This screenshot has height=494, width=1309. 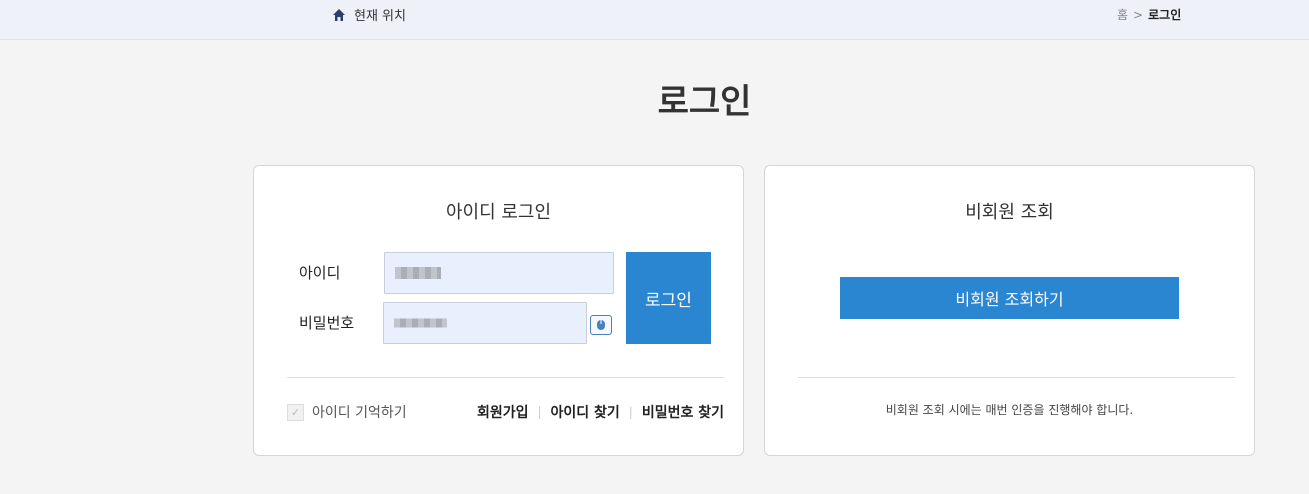 I want to click on location-bar: 현재 위치 홈 > 로그인, so click(x=654, y=20).